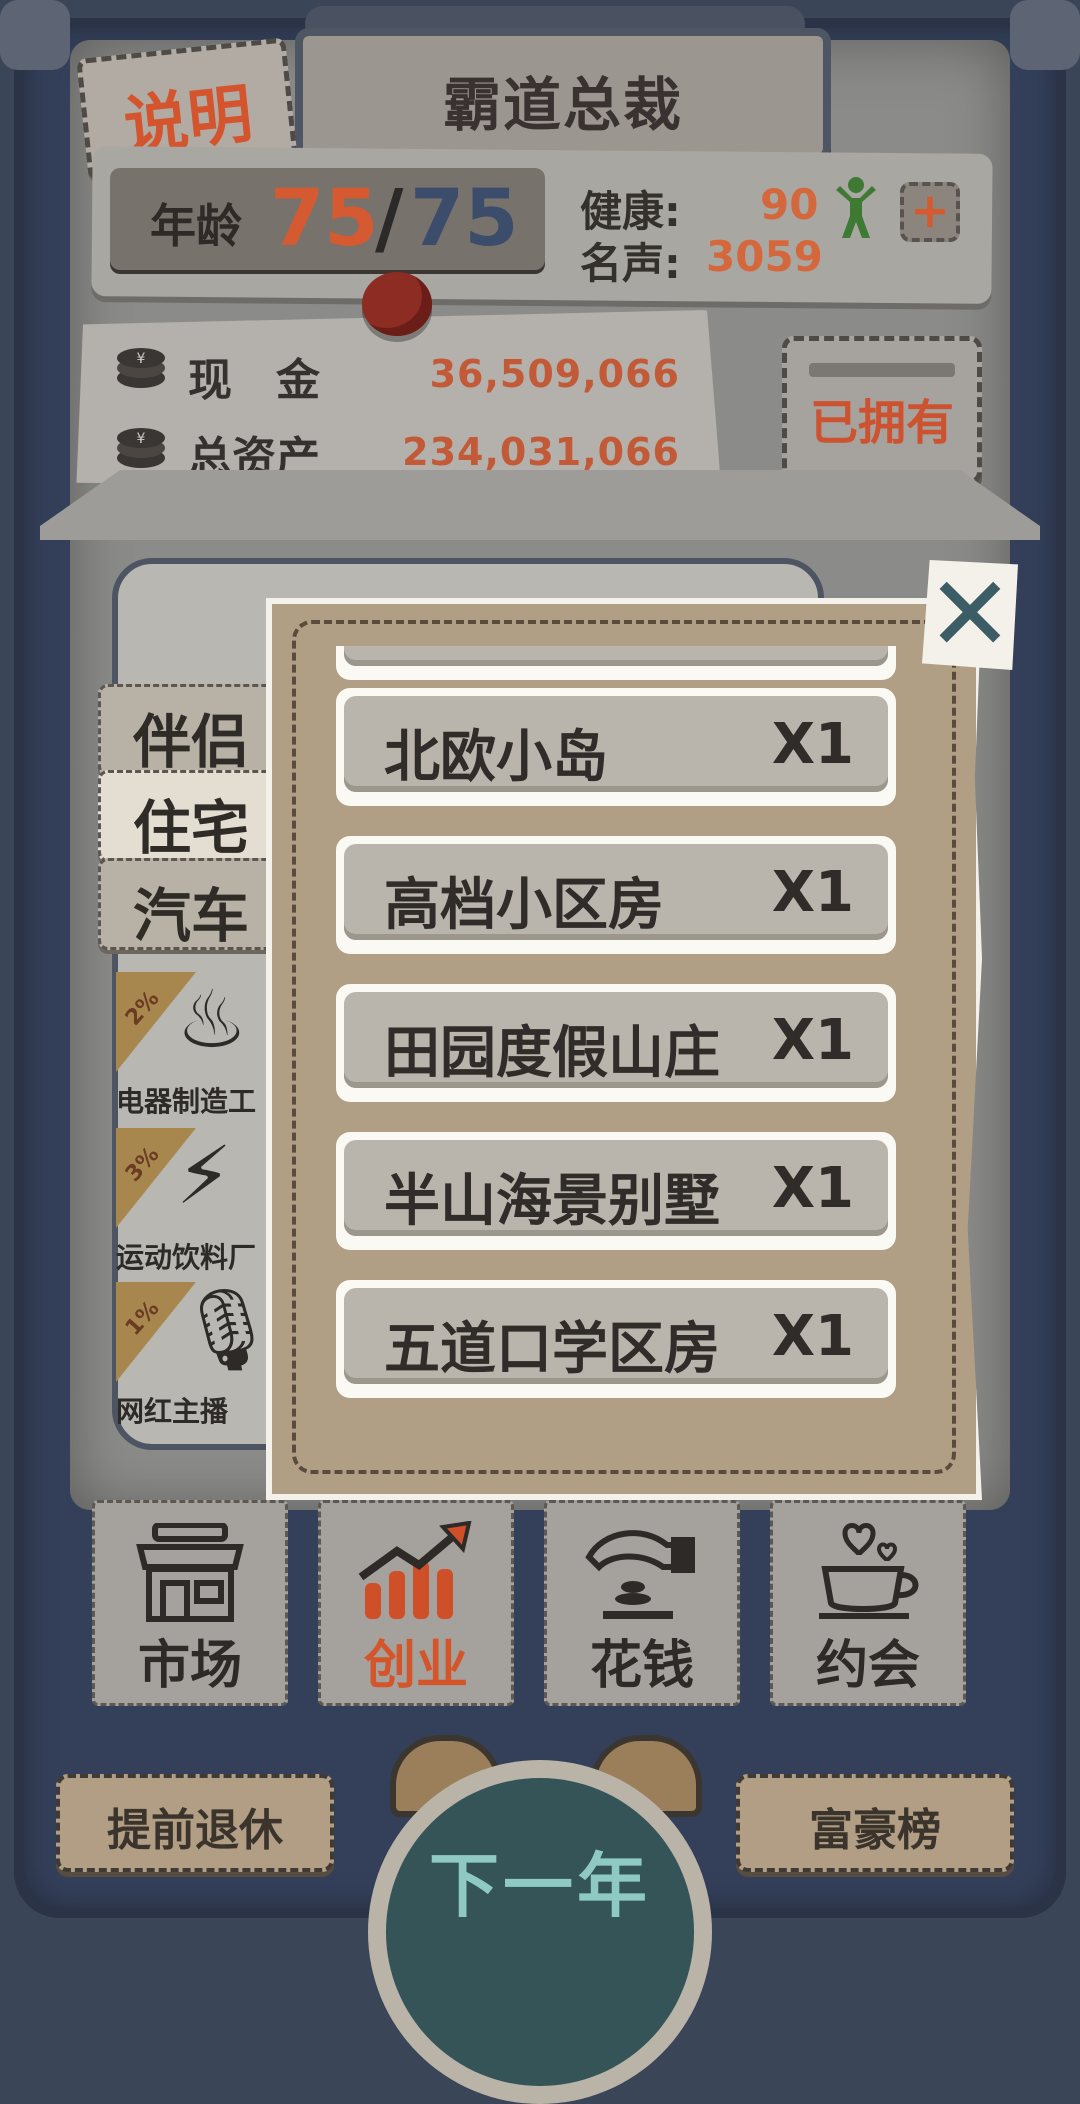 The height and width of the screenshot is (2104, 1080). What do you see at coordinates (324, 219) in the screenshot?
I see `age-current: 75` at bounding box center [324, 219].